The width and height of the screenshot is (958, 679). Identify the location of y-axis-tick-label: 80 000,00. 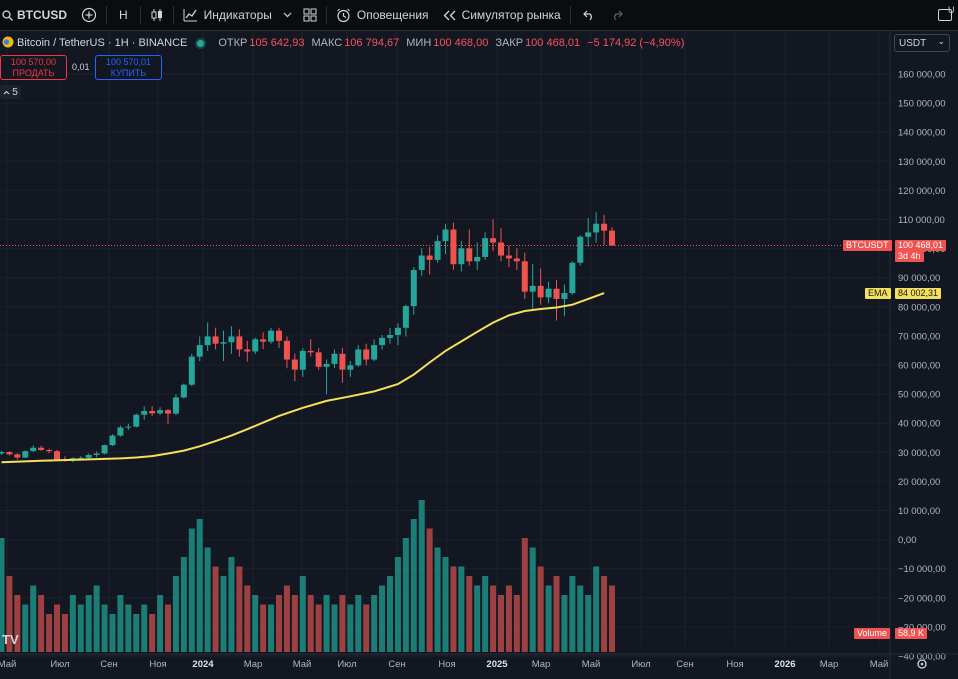
(919, 307).